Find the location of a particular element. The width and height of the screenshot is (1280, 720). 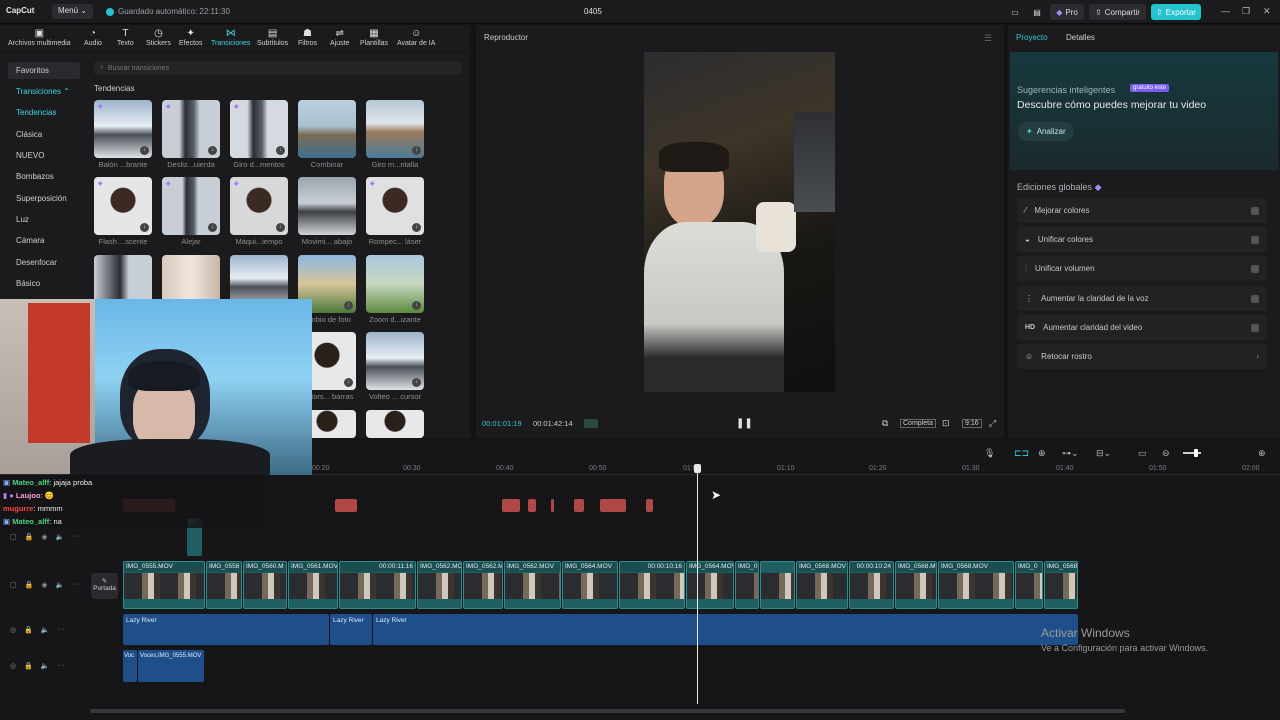

zoom-slider is located at coordinates (1192, 453).